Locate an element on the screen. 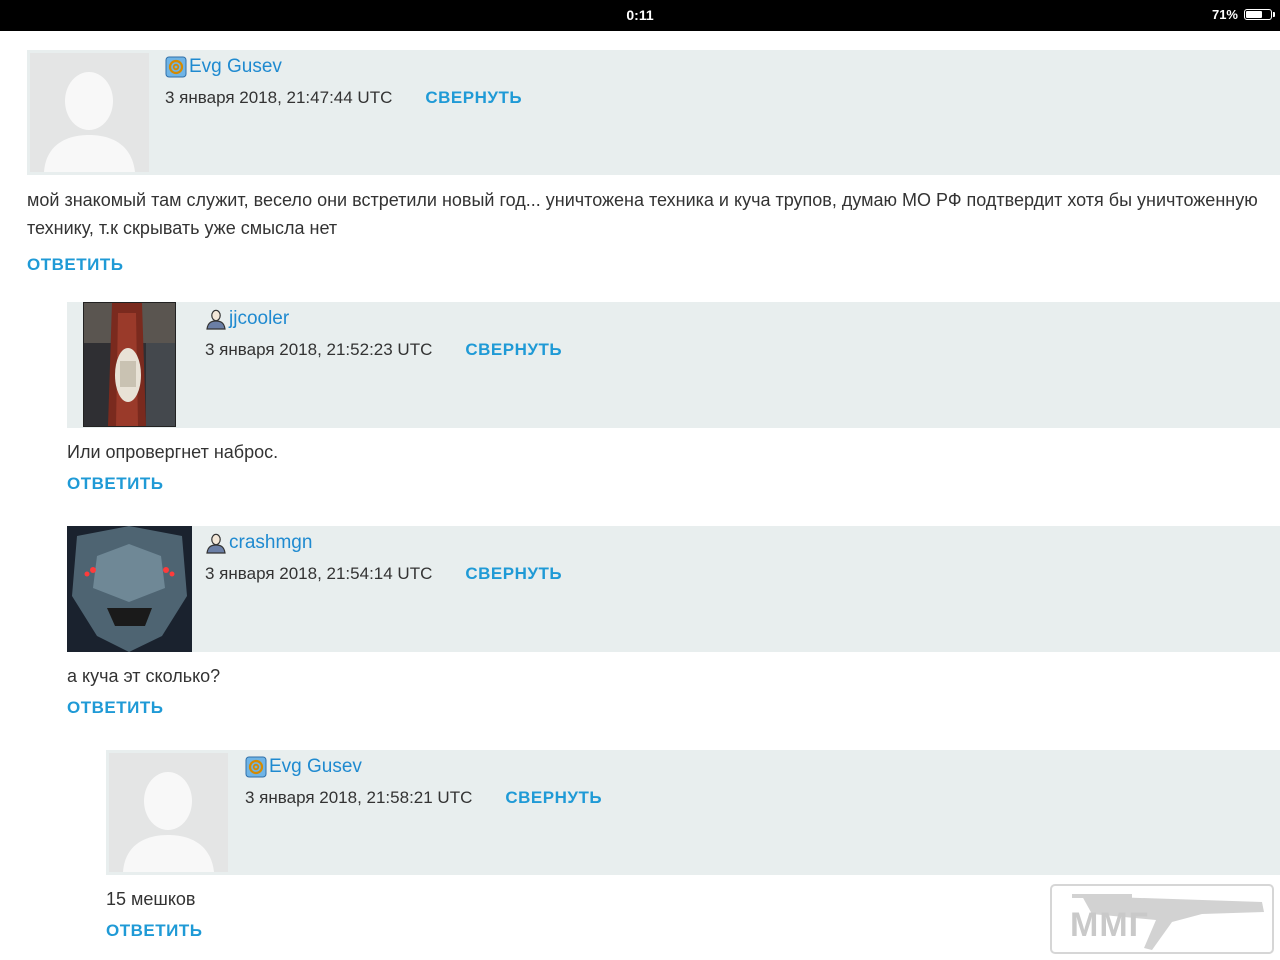  comment-date: 3 января 2018, 21:52:23 UTC is located at coordinates (319, 349).